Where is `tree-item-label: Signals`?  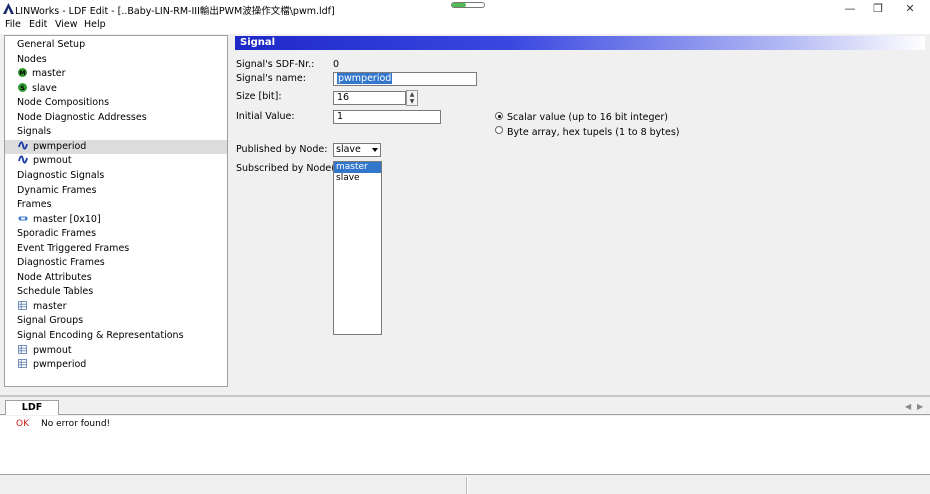
tree-item-label: Signals is located at coordinates (34, 132).